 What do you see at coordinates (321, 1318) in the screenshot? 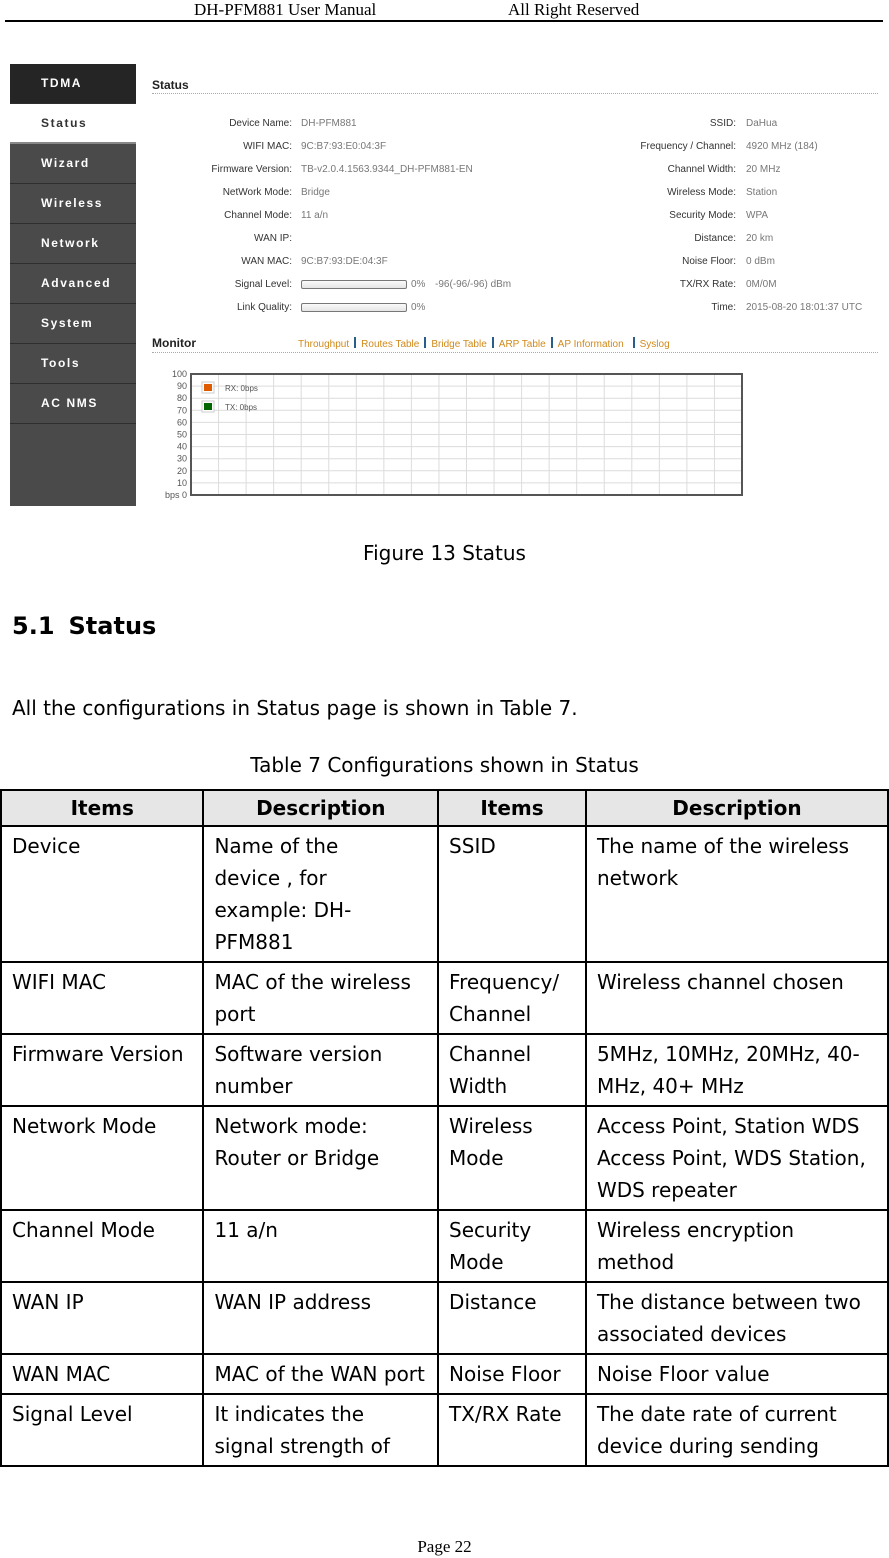
I see `table-cell: WAN IP address` at bounding box center [321, 1318].